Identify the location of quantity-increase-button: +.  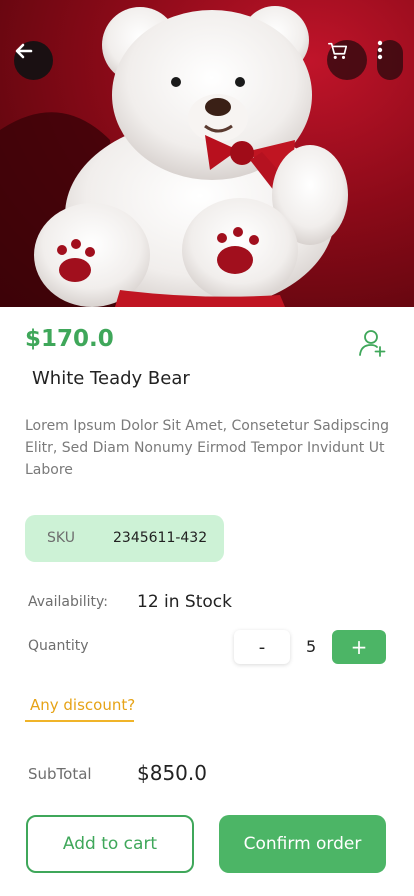
(359, 647).